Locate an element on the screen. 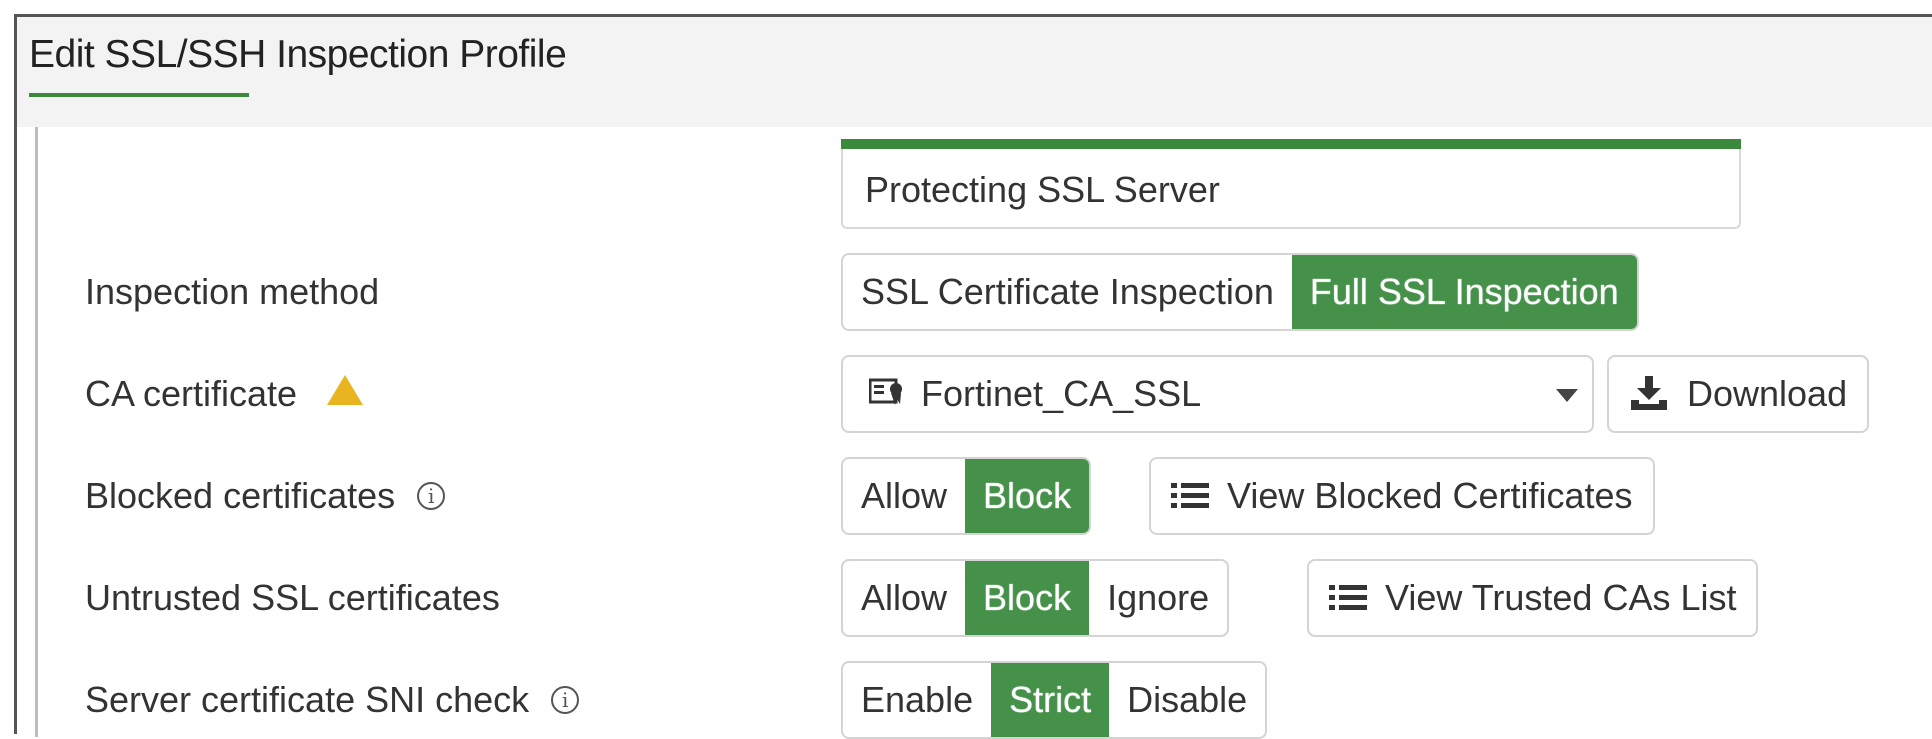 The image size is (1932, 739). ca-certificate-label-text: CA certificate is located at coordinates (191, 393).